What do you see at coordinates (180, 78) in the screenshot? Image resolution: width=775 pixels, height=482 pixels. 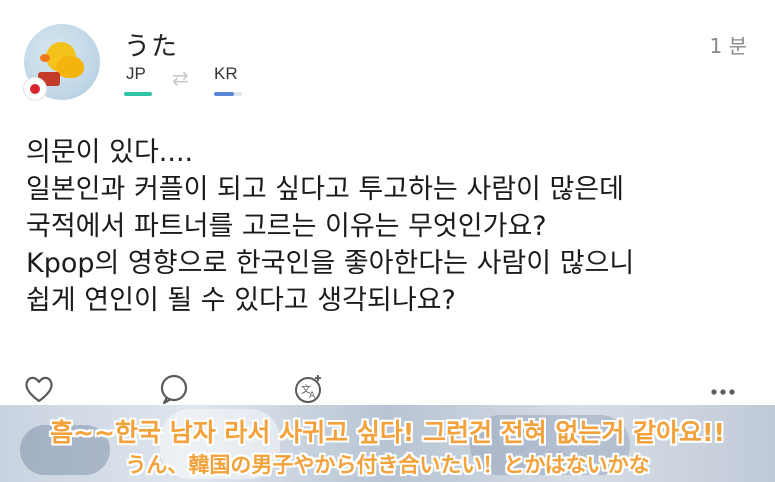 I see `swap-arrows-icon: ⇄` at bounding box center [180, 78].